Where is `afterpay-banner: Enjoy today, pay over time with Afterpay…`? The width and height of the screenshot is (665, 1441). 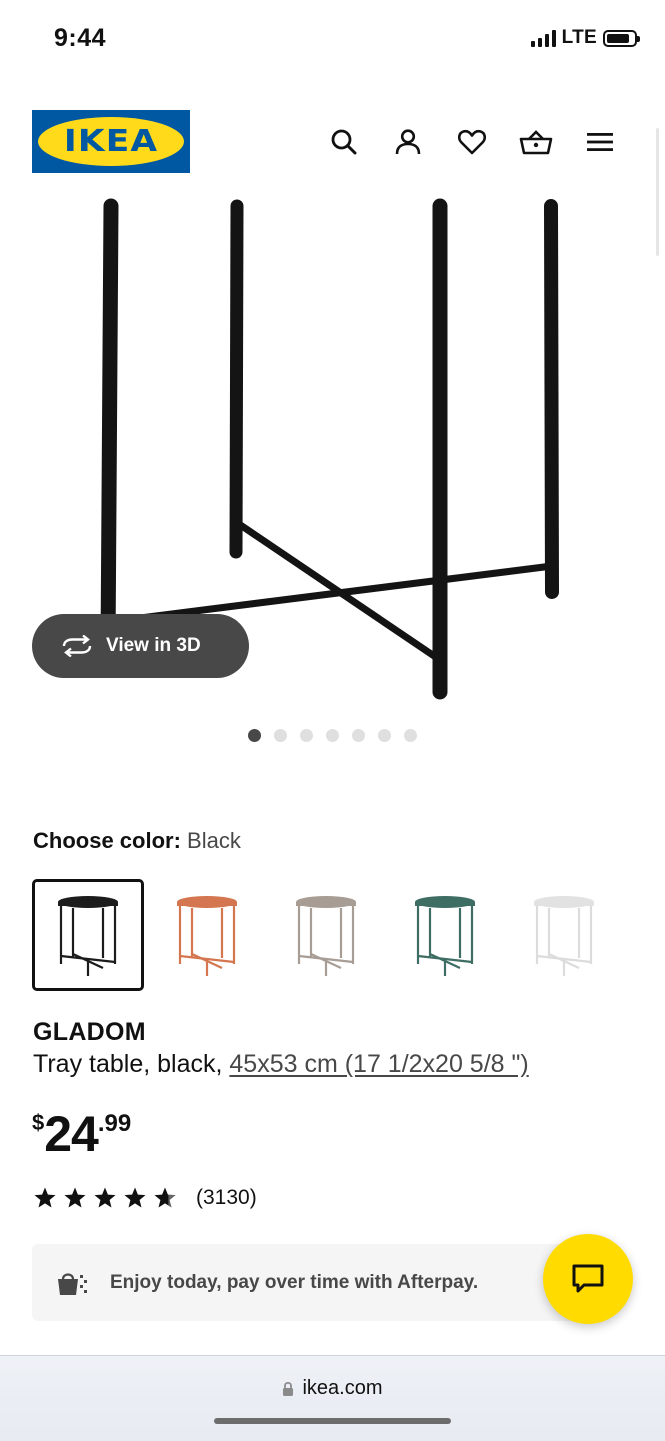
afterpay-banner: Enjoy today, pay over time with Afterpay… is located at coordinates (317, 1282).